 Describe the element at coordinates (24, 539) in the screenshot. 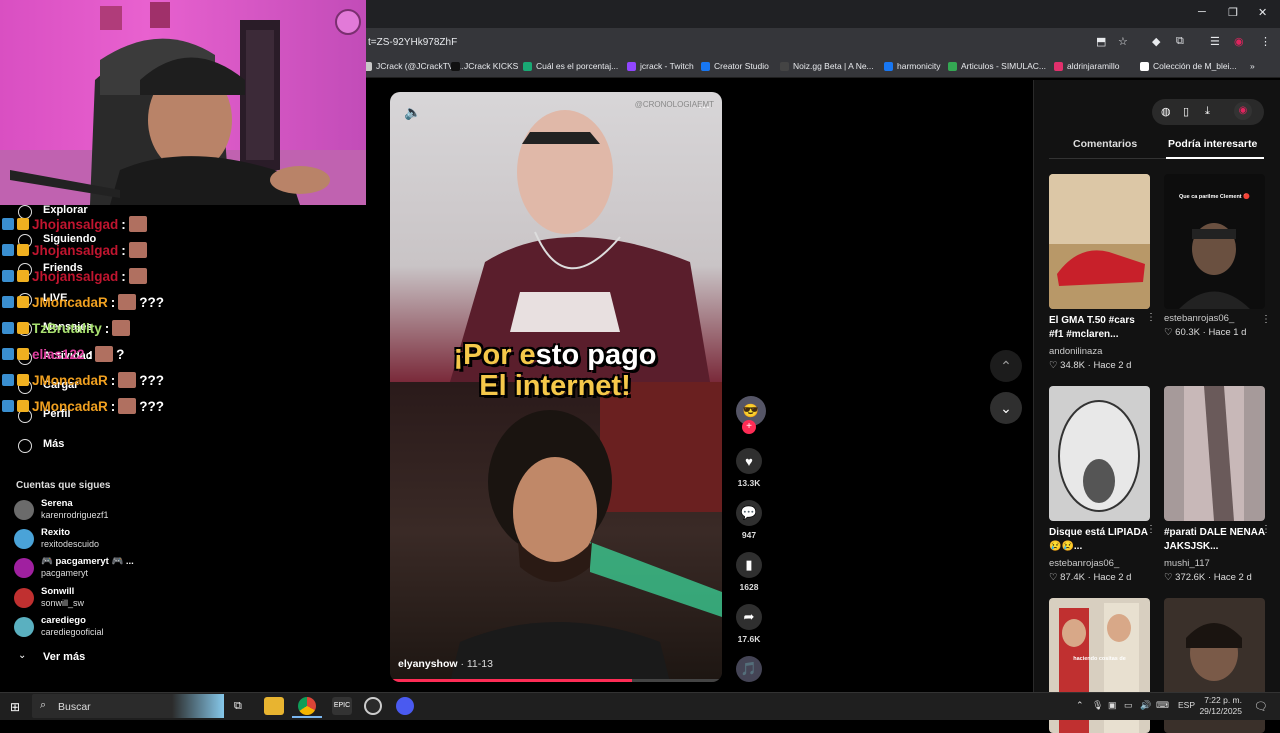

I see `avatar` at that location.